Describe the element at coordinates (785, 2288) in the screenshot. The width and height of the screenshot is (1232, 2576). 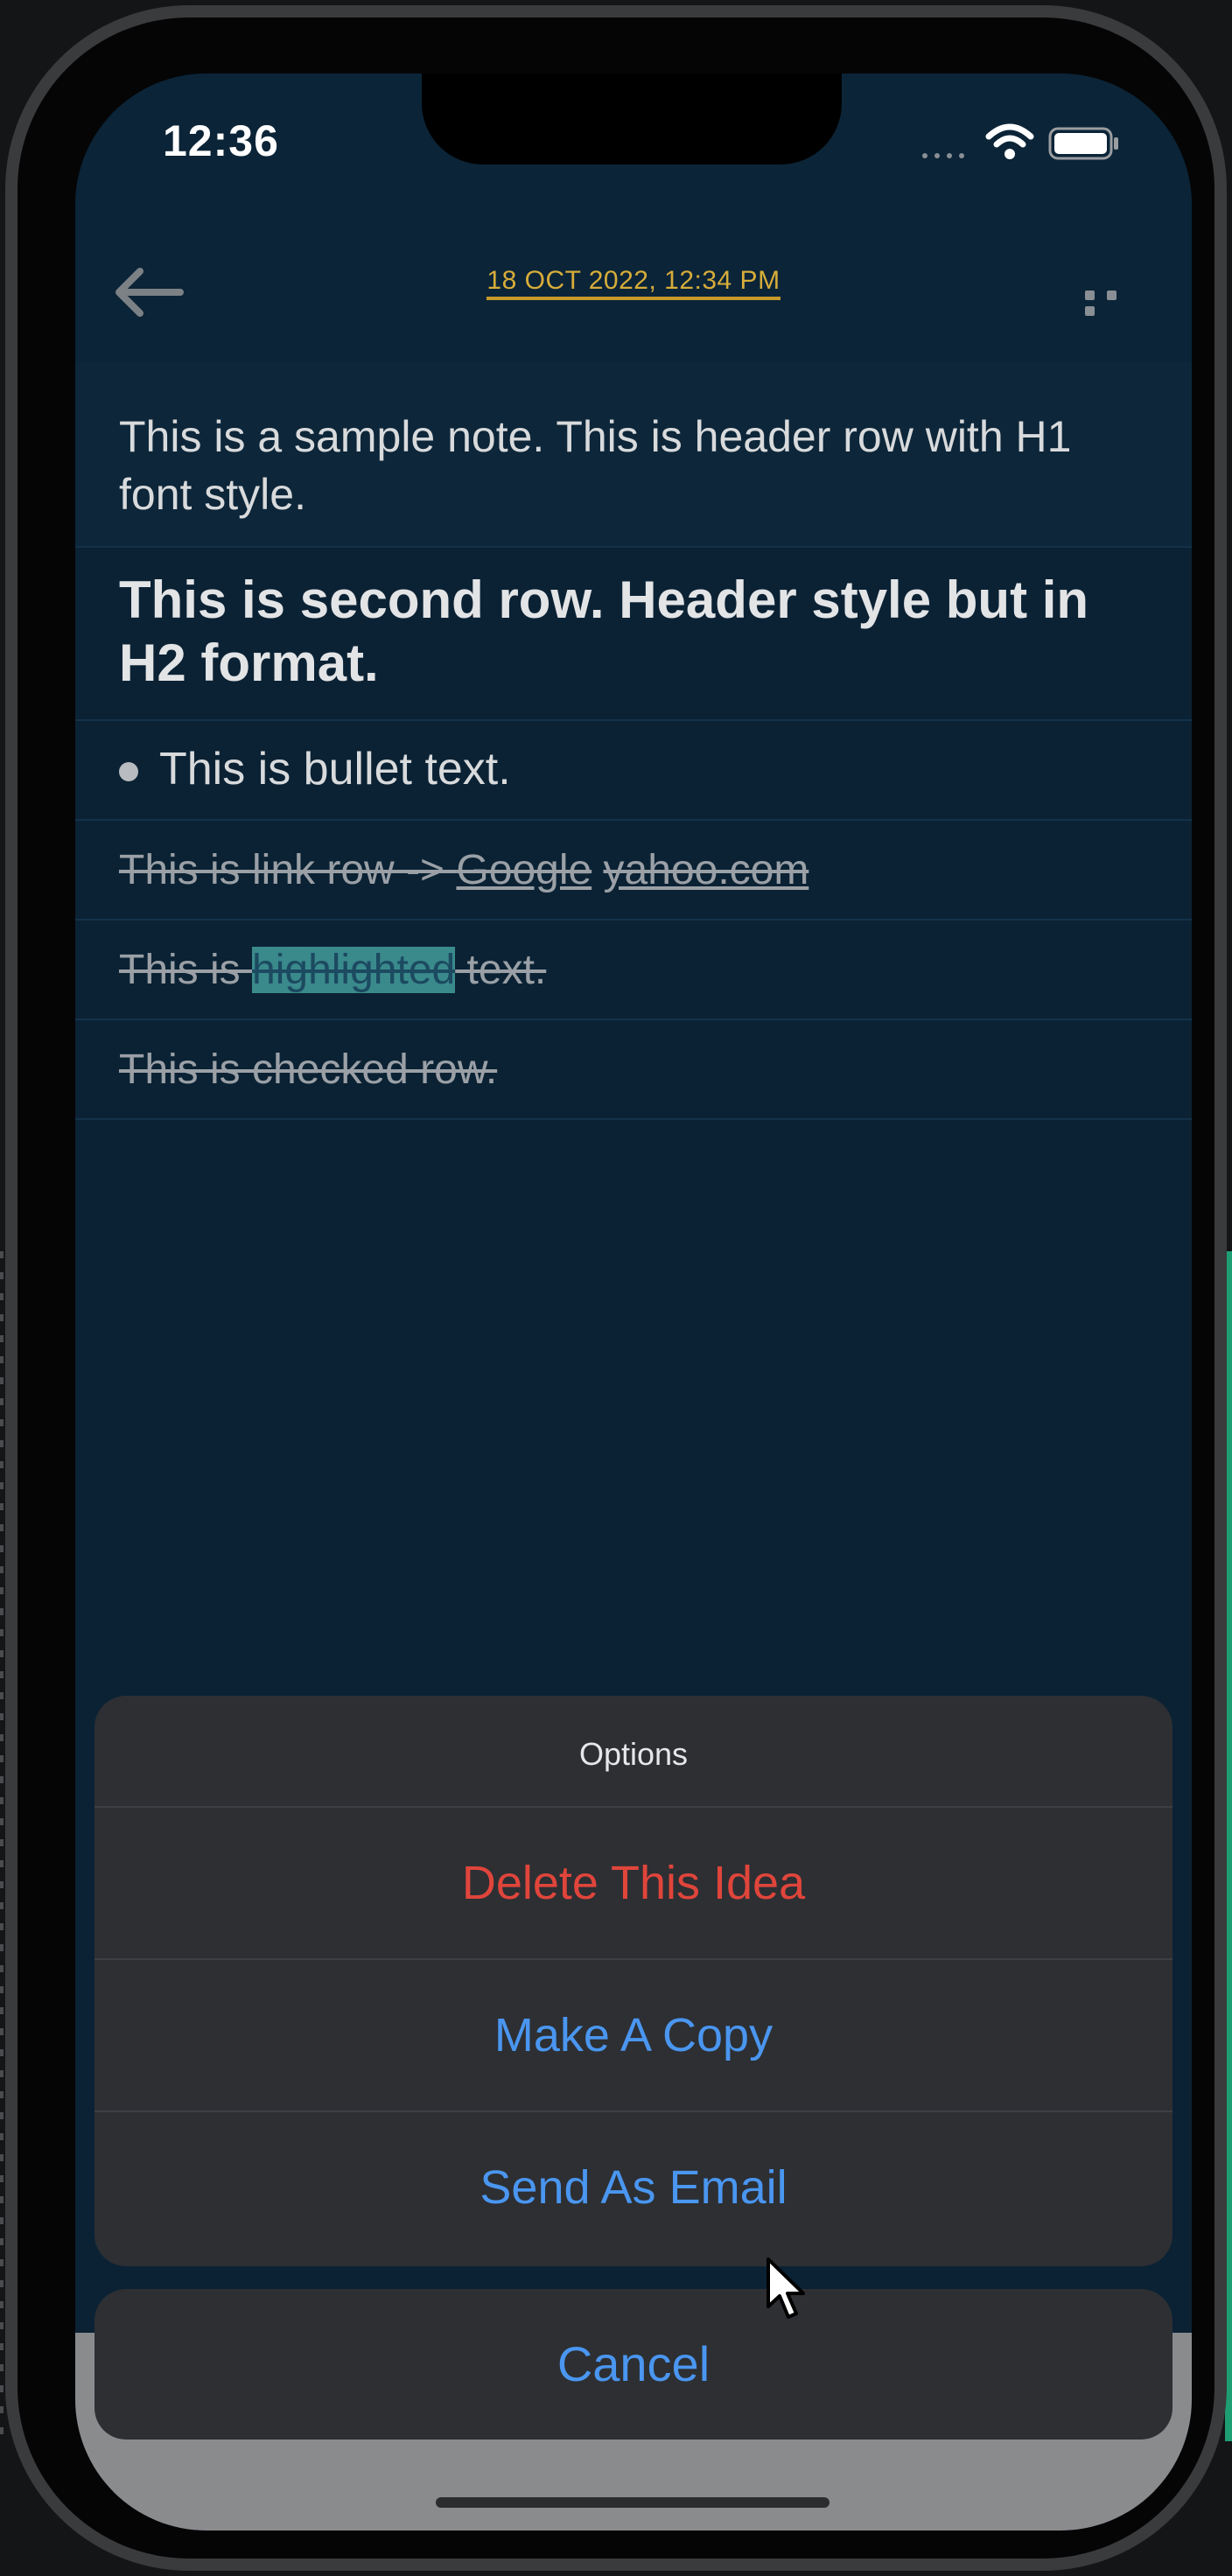
I see `mouse-cursor-icon` at that location.